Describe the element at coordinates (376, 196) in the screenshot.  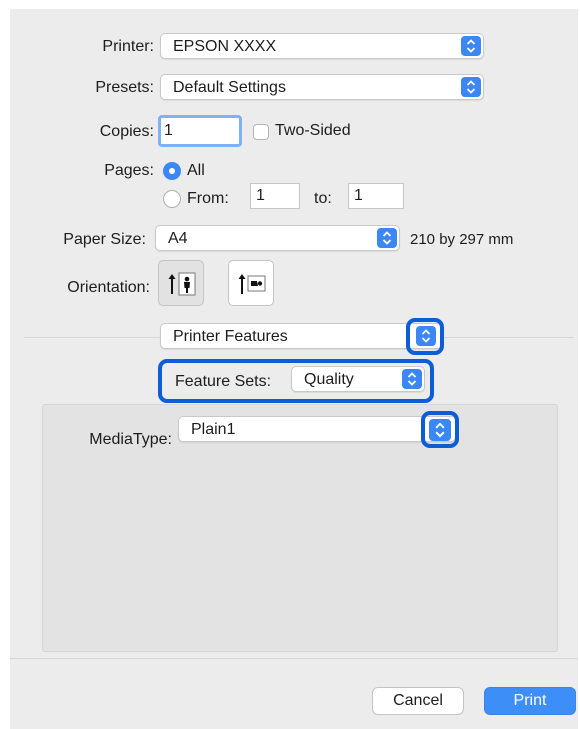
I see `pages-to-field: 1` at that location.